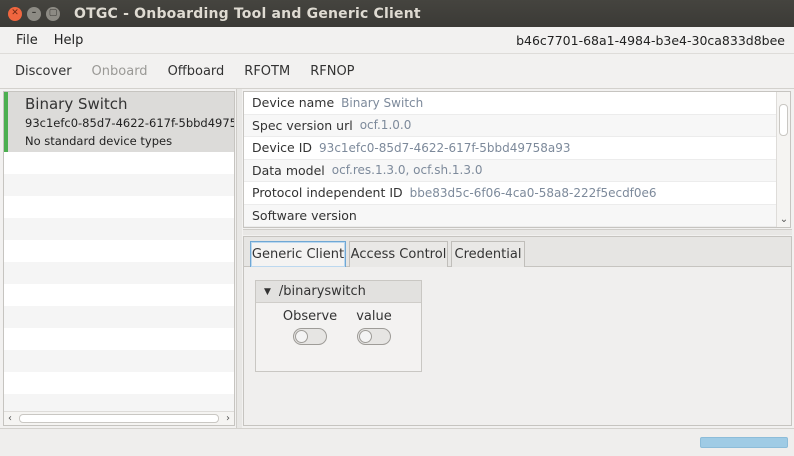 The image size is (794, 456). I want to click on scroll-right-icon: ›, so click(228, 418).